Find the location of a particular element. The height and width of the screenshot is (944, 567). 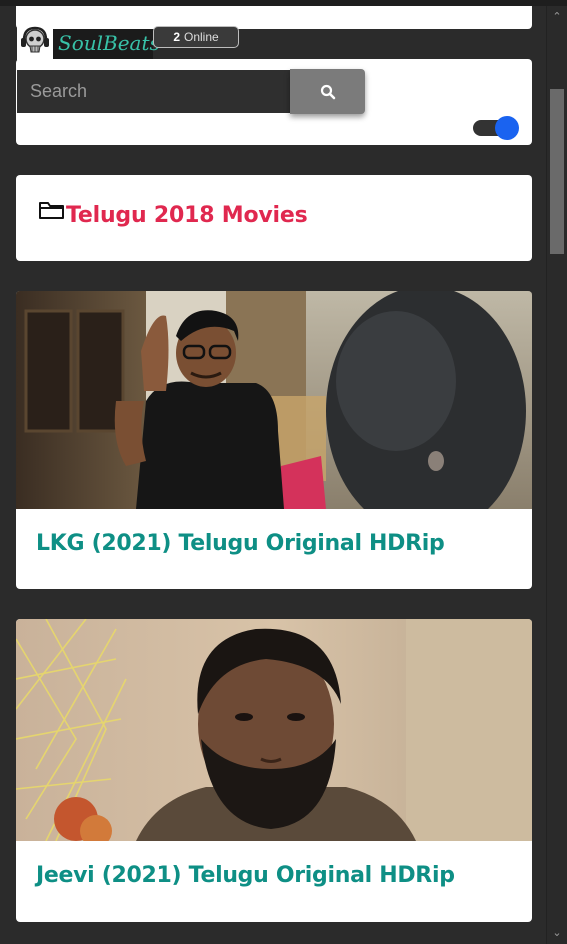

category-title: Telugu 2018 Movies is located at coordinates (187, 215).